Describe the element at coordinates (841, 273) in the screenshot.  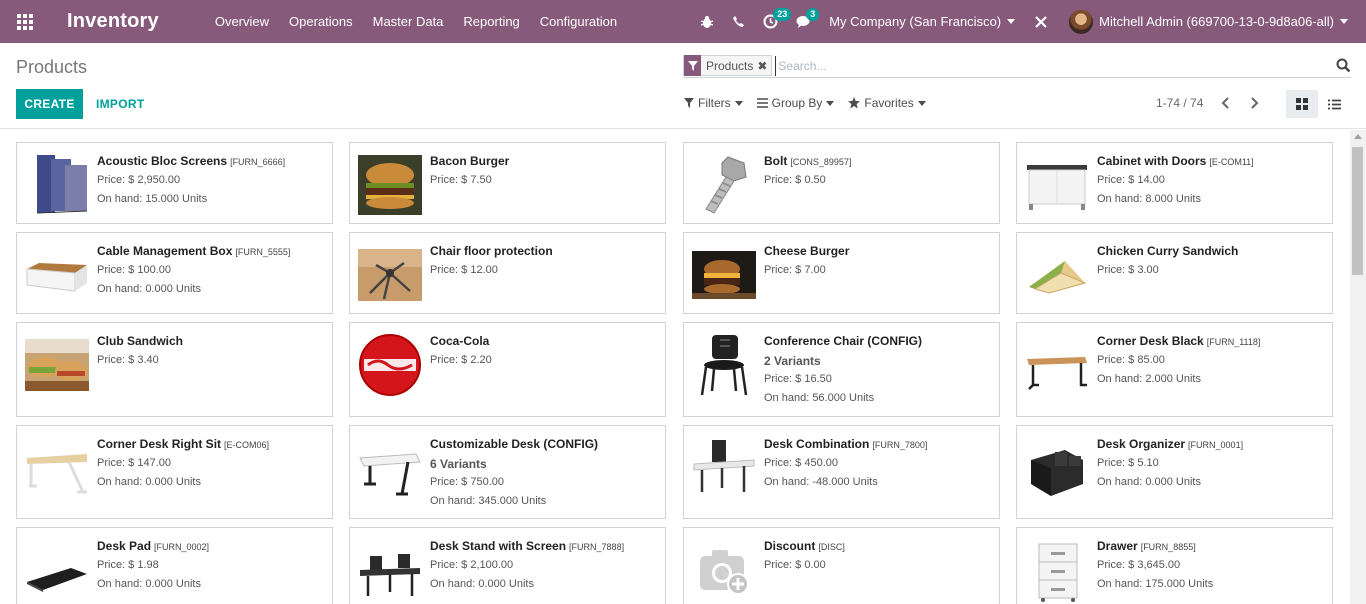
I see `product-card: Cheese Burger Price: $ 7.00` at that location.